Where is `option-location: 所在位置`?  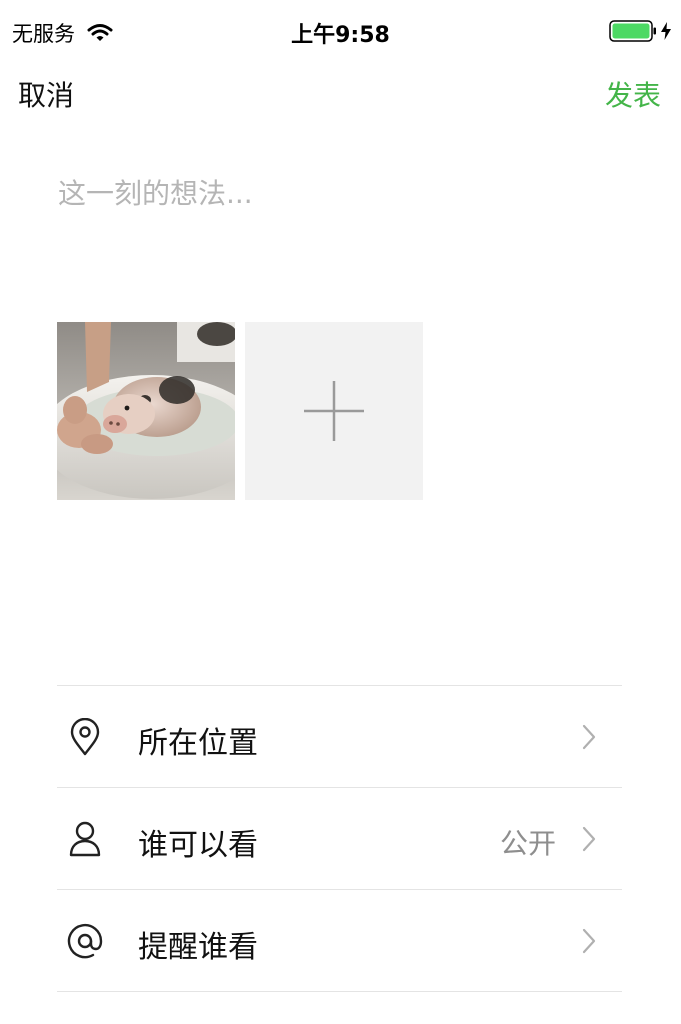
option-location: 所在位置 is located at coordinates (339, 737).